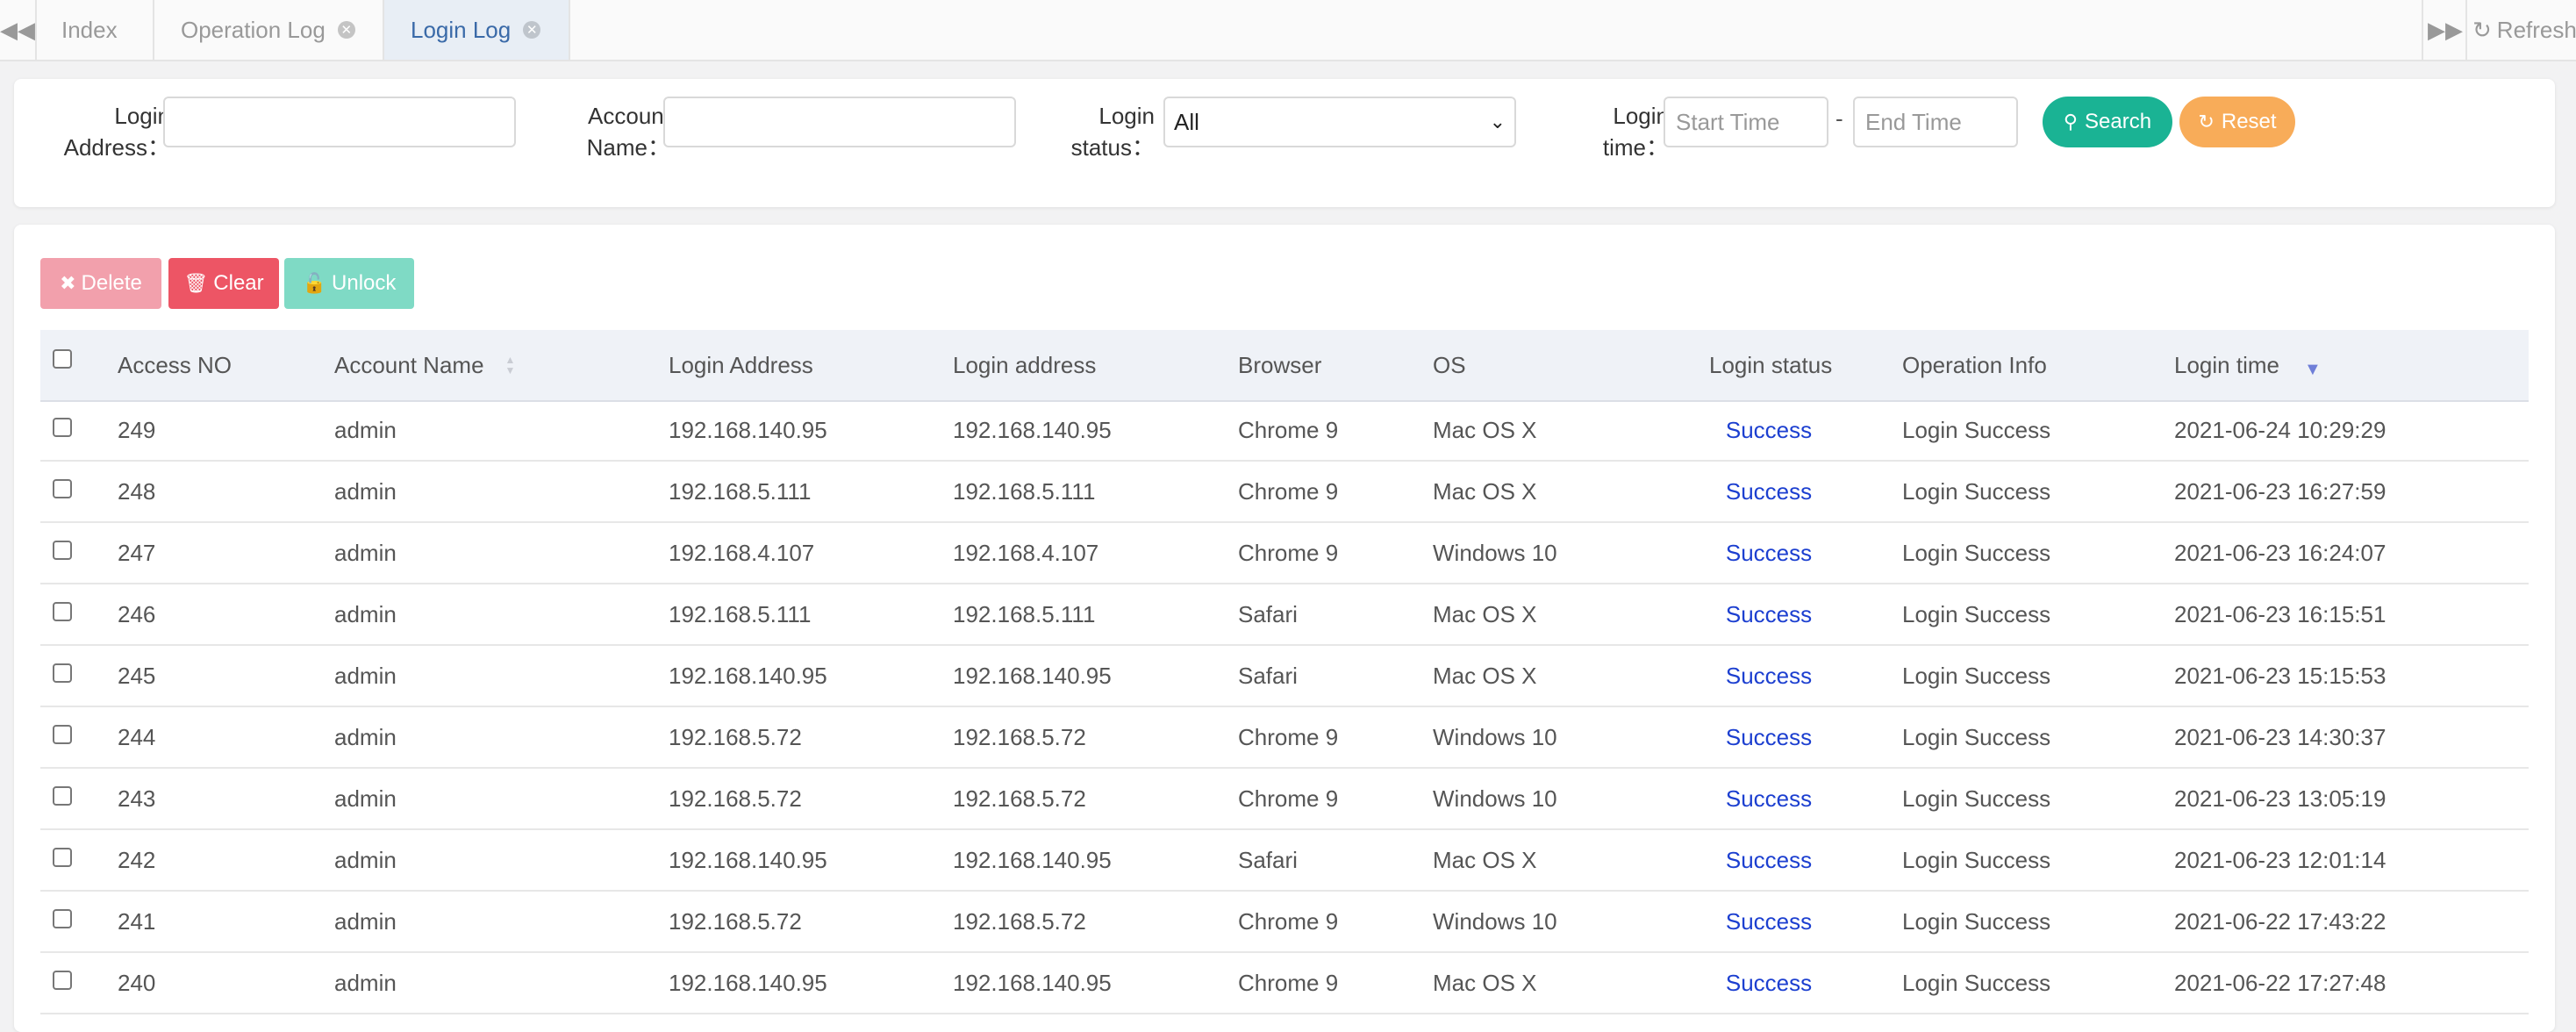 The height and width of the screenshot is (1032, 2576). I want to click on tab-operation-log: Operation Log ✕, so click(269, 30).